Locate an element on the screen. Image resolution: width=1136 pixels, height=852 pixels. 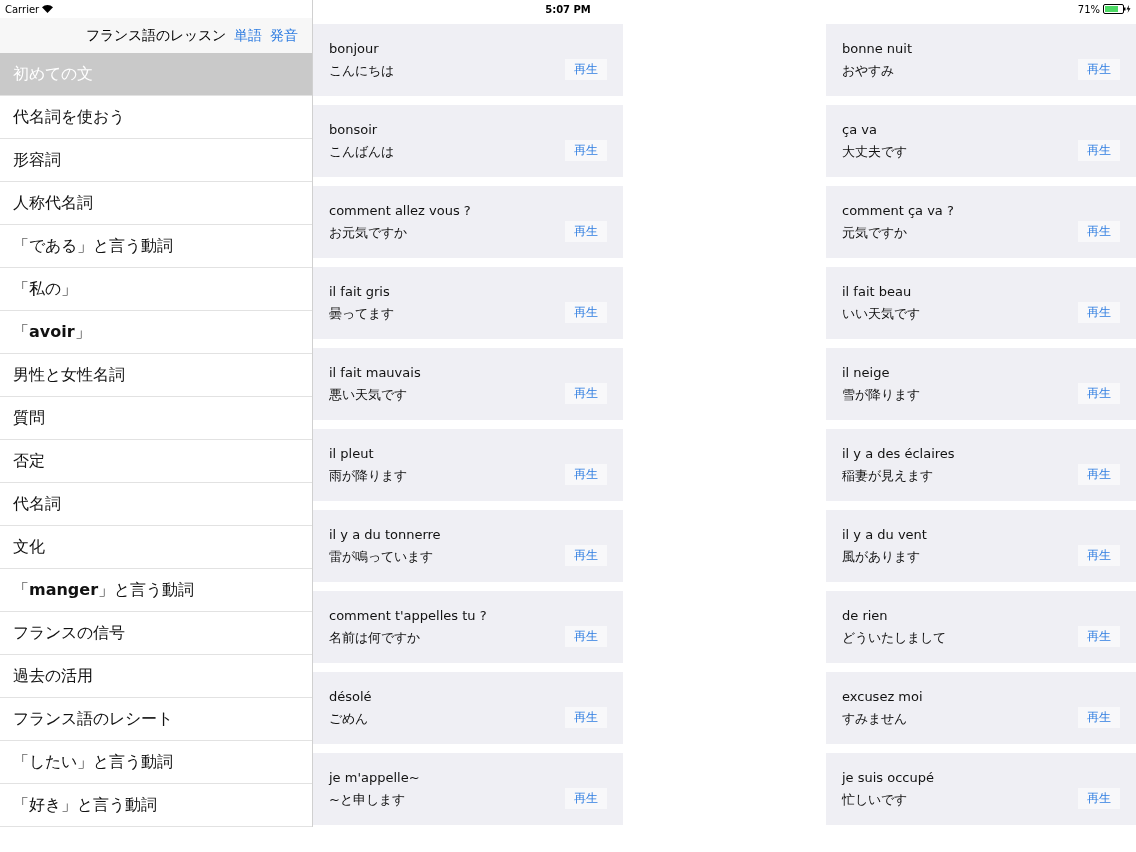
french-phrase: il fait gris is located at coordinates (360, 291).